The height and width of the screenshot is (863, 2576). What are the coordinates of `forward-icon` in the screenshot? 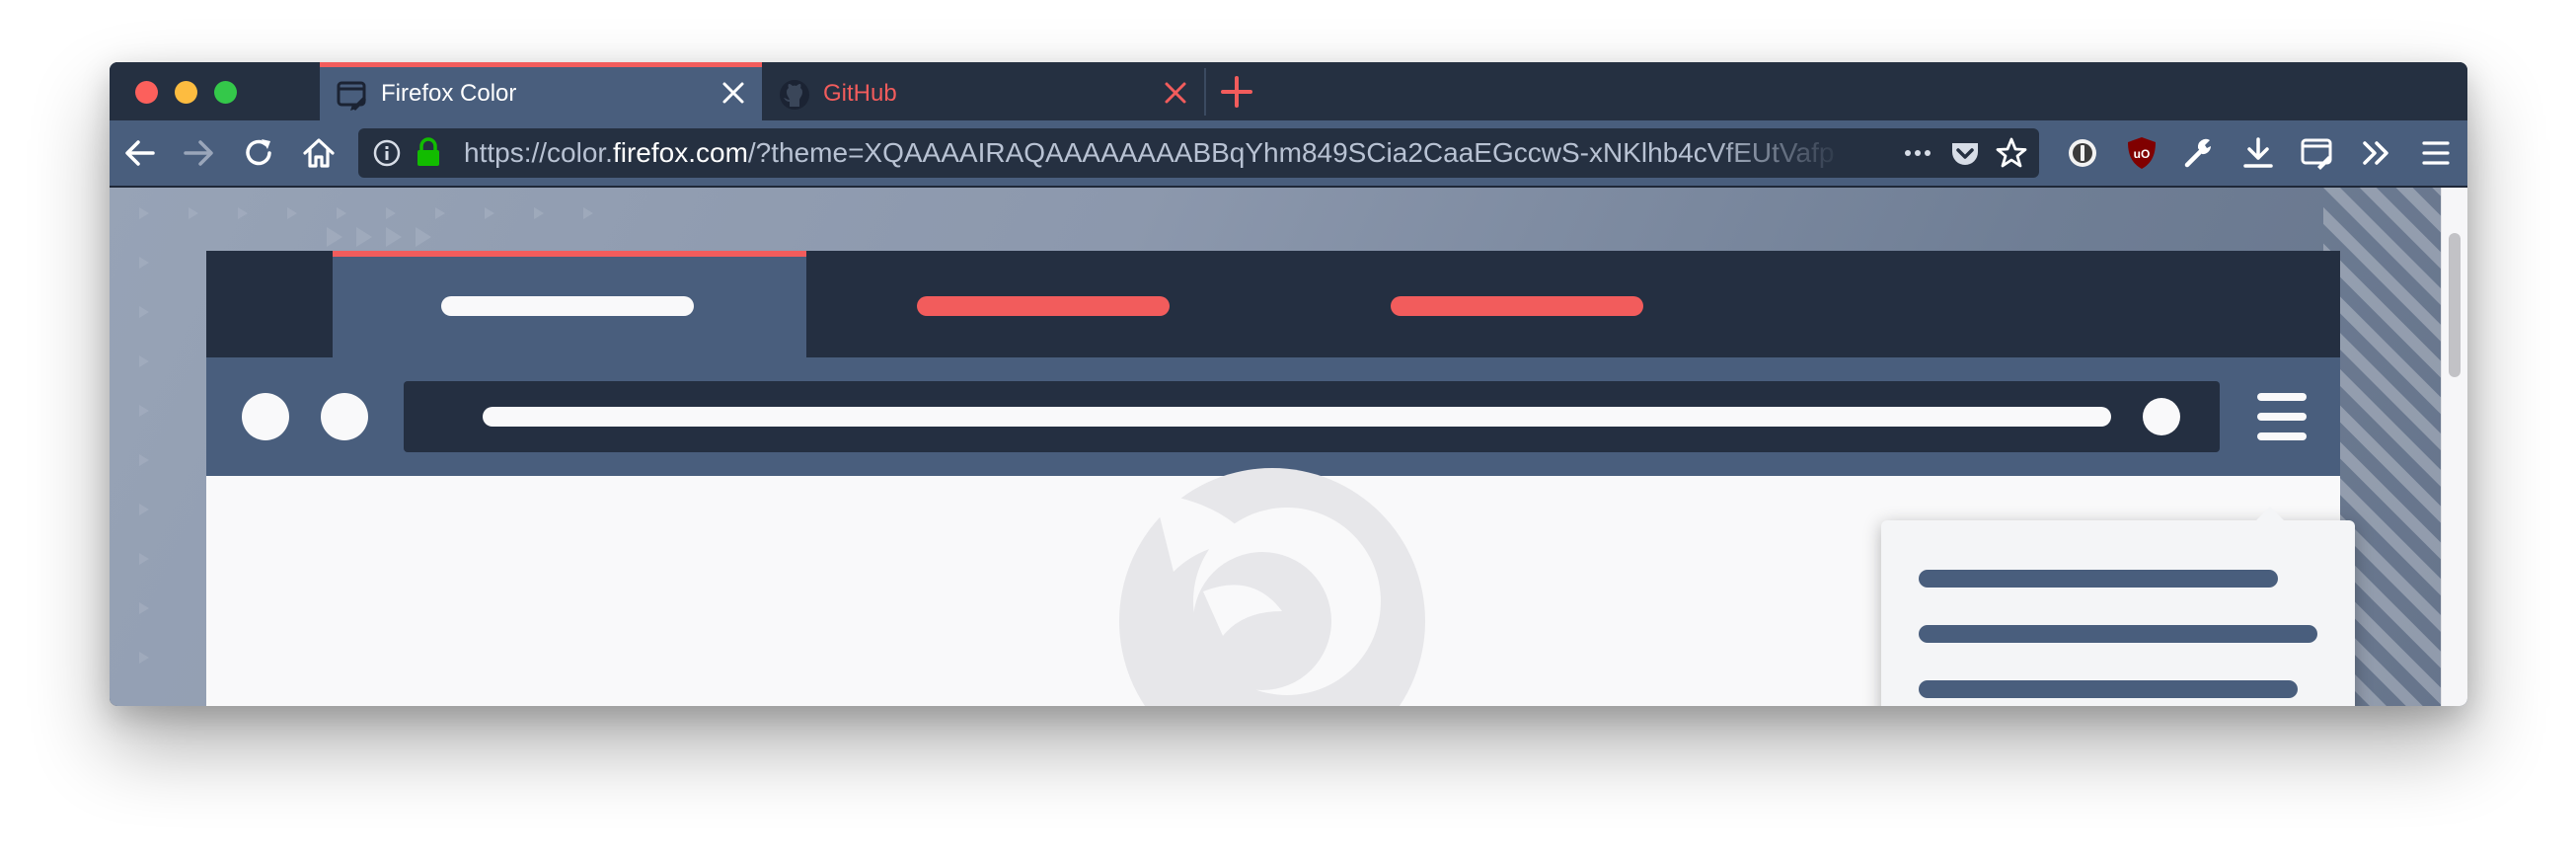 It's located at (198, 153).